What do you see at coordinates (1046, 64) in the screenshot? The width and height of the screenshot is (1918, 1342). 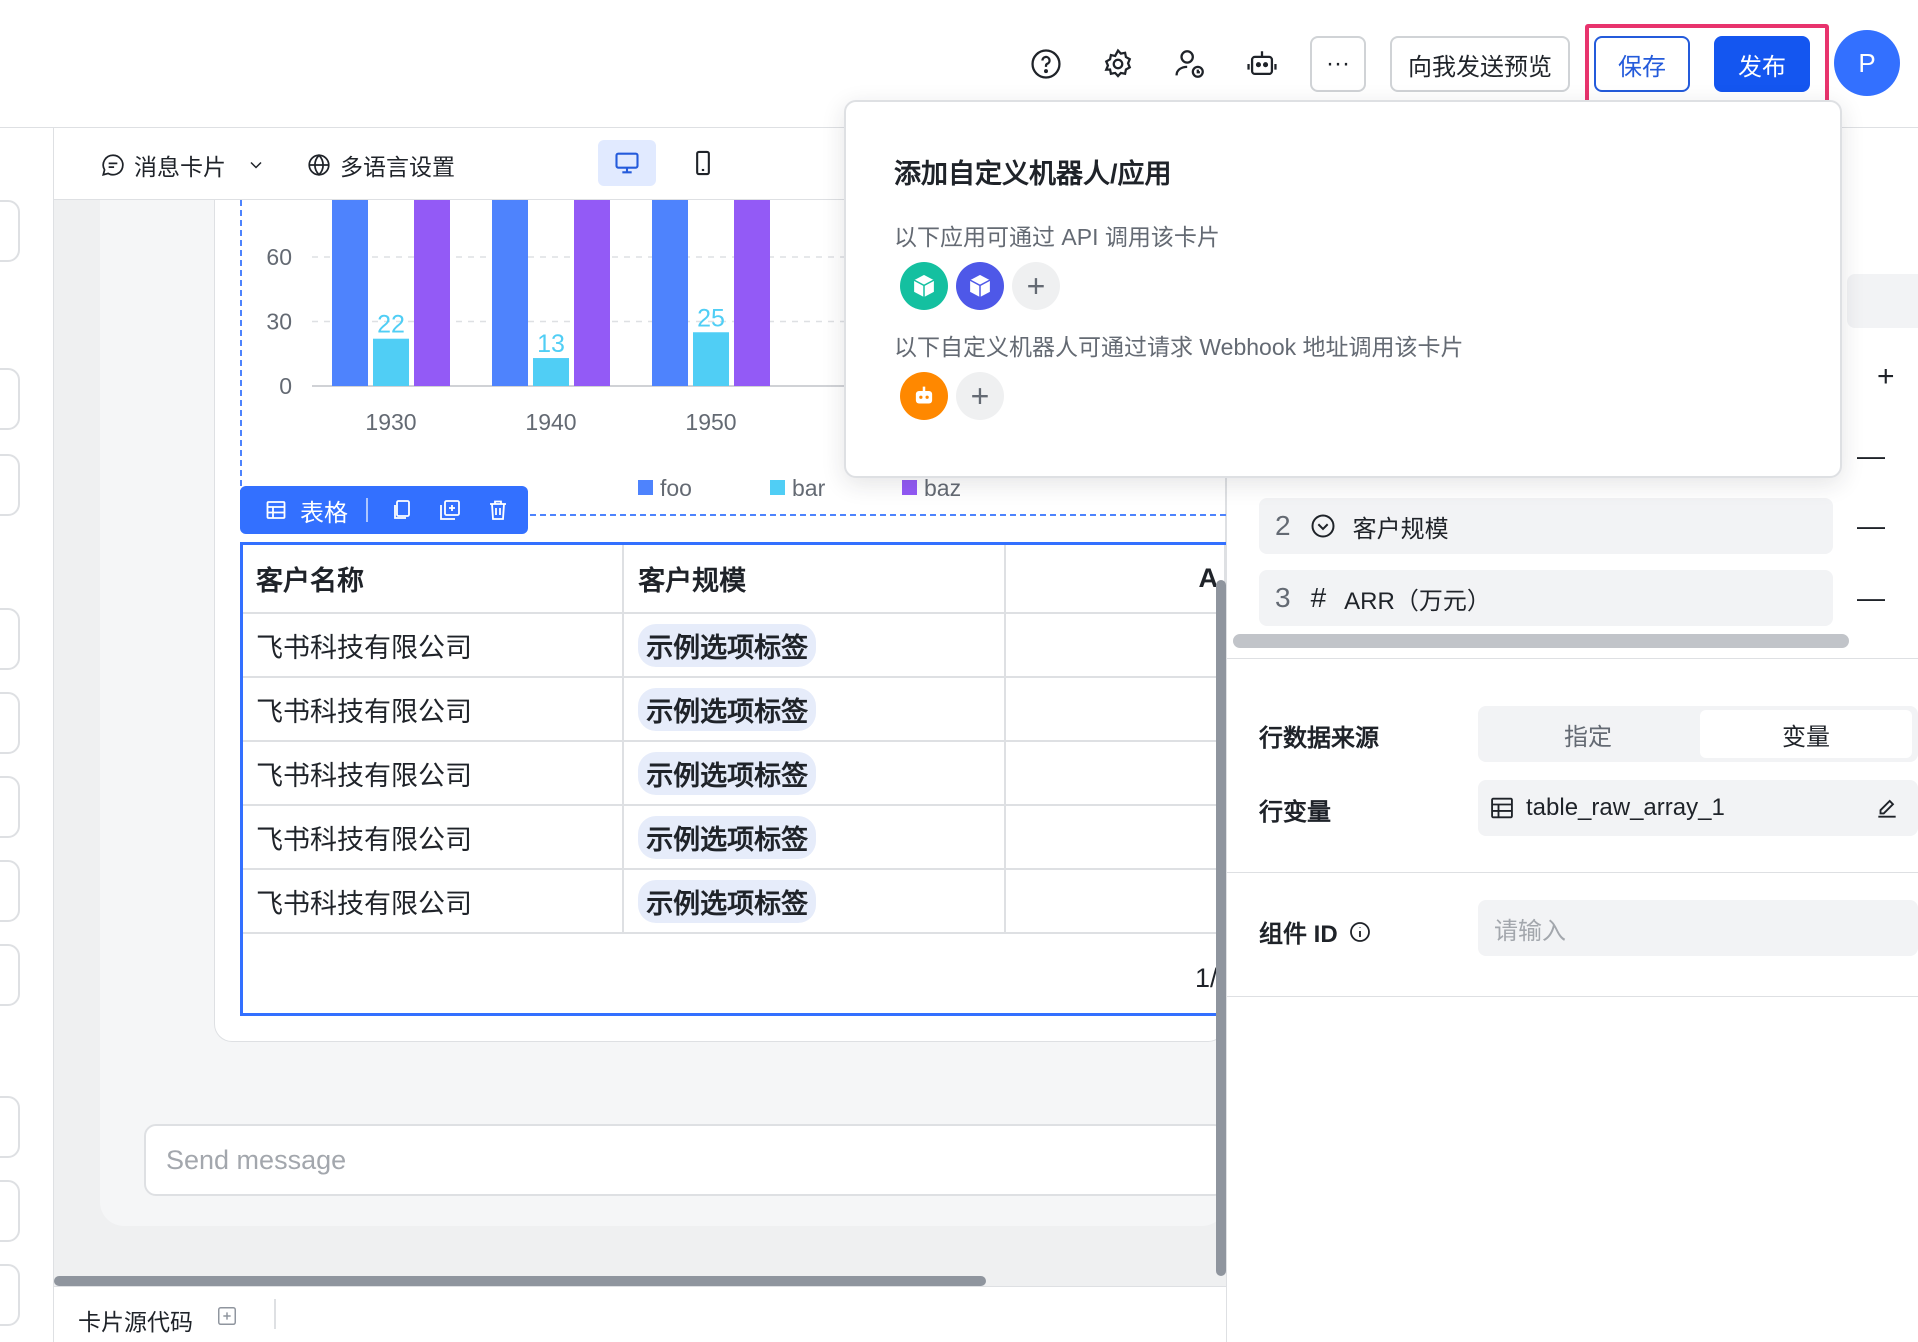 I see `help-icon` at bounding box center [1046, 64].